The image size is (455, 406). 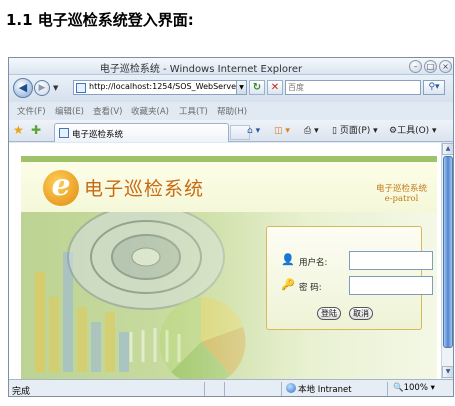 I want to click on menu-help: 帮助(H), so click(x=232, y=111).